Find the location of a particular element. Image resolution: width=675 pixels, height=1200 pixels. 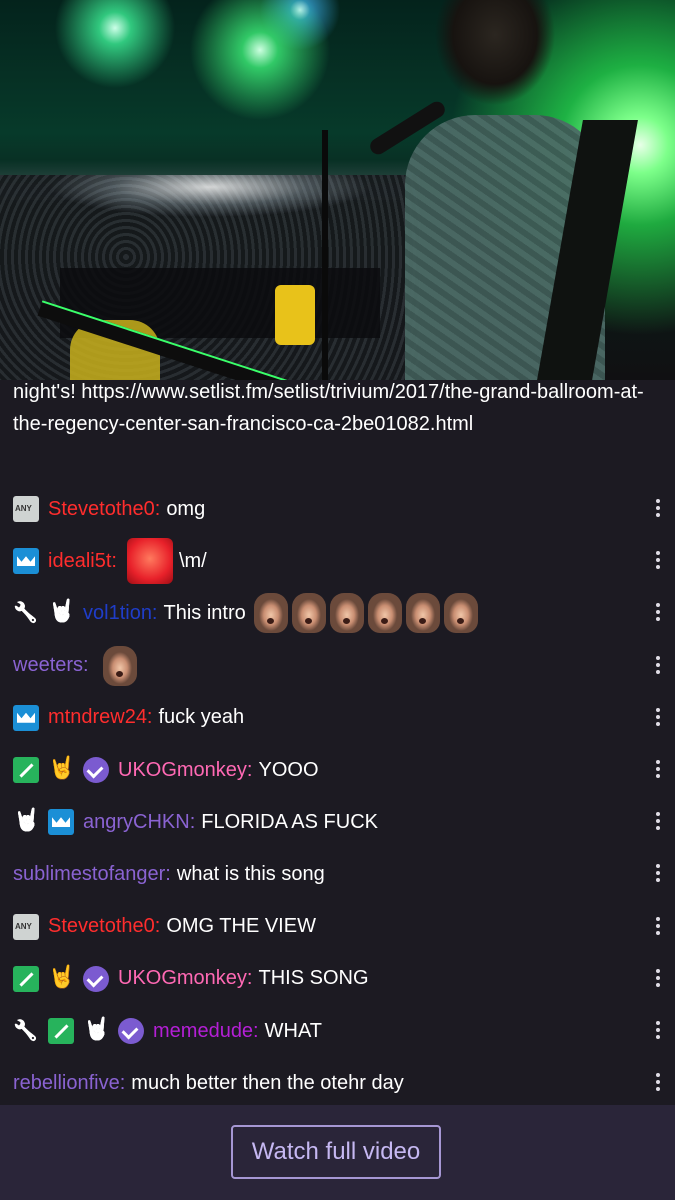

chat-message: Stevetothe0: omg is located at coordinates (323, 509).